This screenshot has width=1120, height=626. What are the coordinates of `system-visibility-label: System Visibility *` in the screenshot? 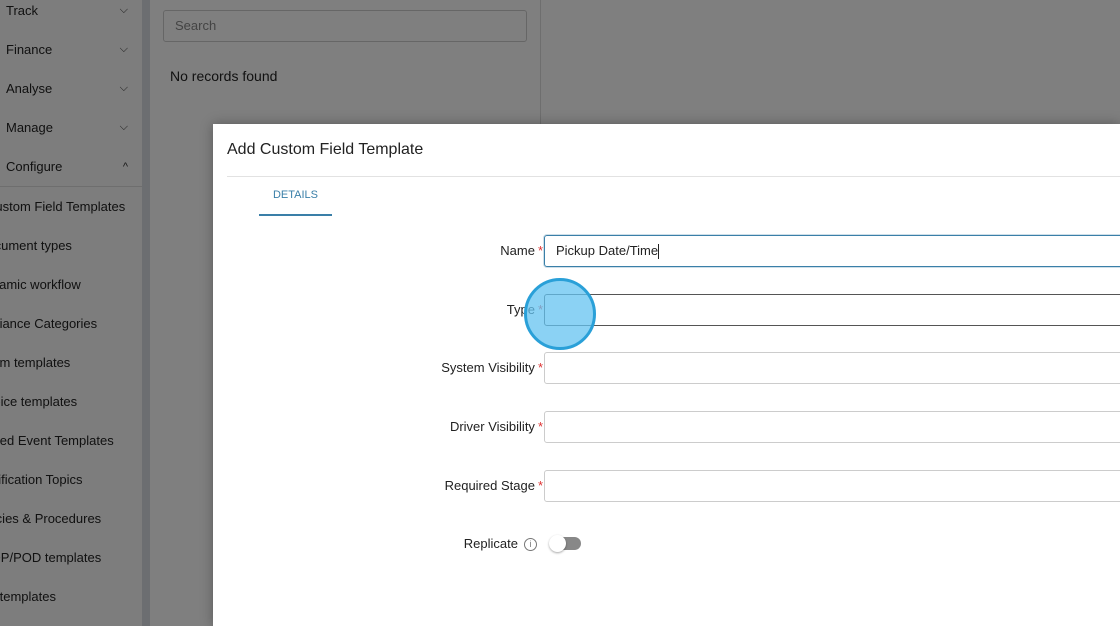 It's located at (492, 368).